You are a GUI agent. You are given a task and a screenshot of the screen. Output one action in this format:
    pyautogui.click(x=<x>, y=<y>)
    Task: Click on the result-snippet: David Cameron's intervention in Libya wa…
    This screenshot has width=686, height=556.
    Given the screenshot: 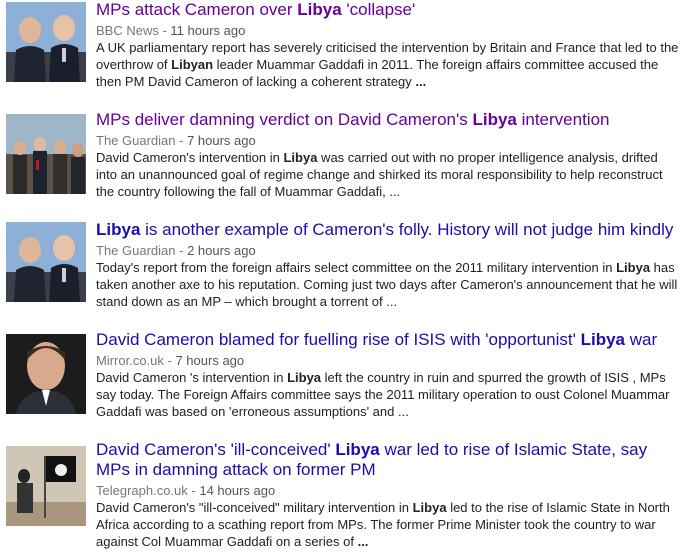 What is the action you would take?
    pyautogui.click(x=379, y=174)
    